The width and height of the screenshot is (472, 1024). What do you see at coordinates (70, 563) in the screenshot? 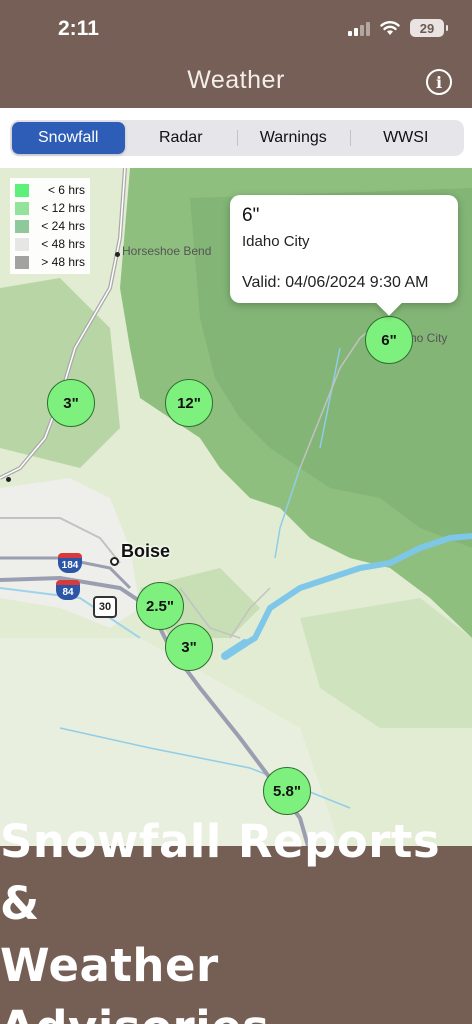
I see `interstate-184-shield: 184` at bounding box center [70, 563].